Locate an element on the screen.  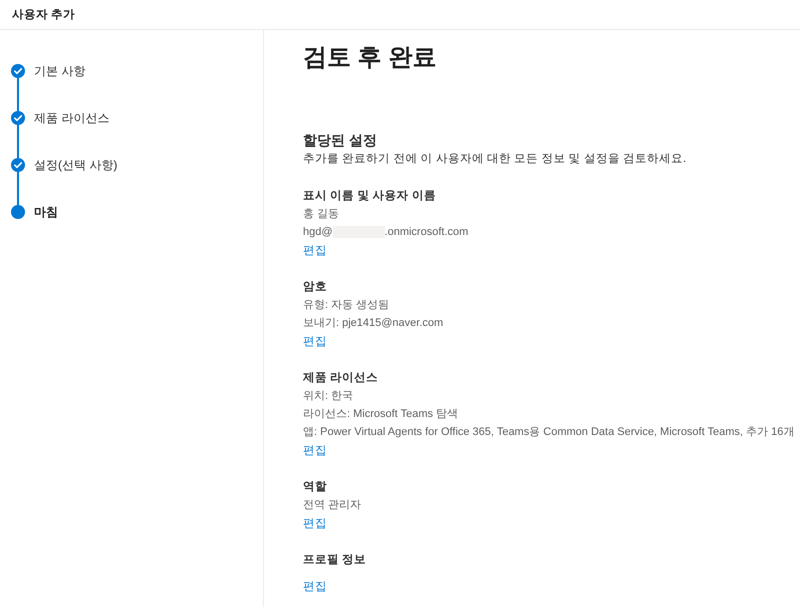
field-value: 전역 관리자 is located at coordinates (332, 505).